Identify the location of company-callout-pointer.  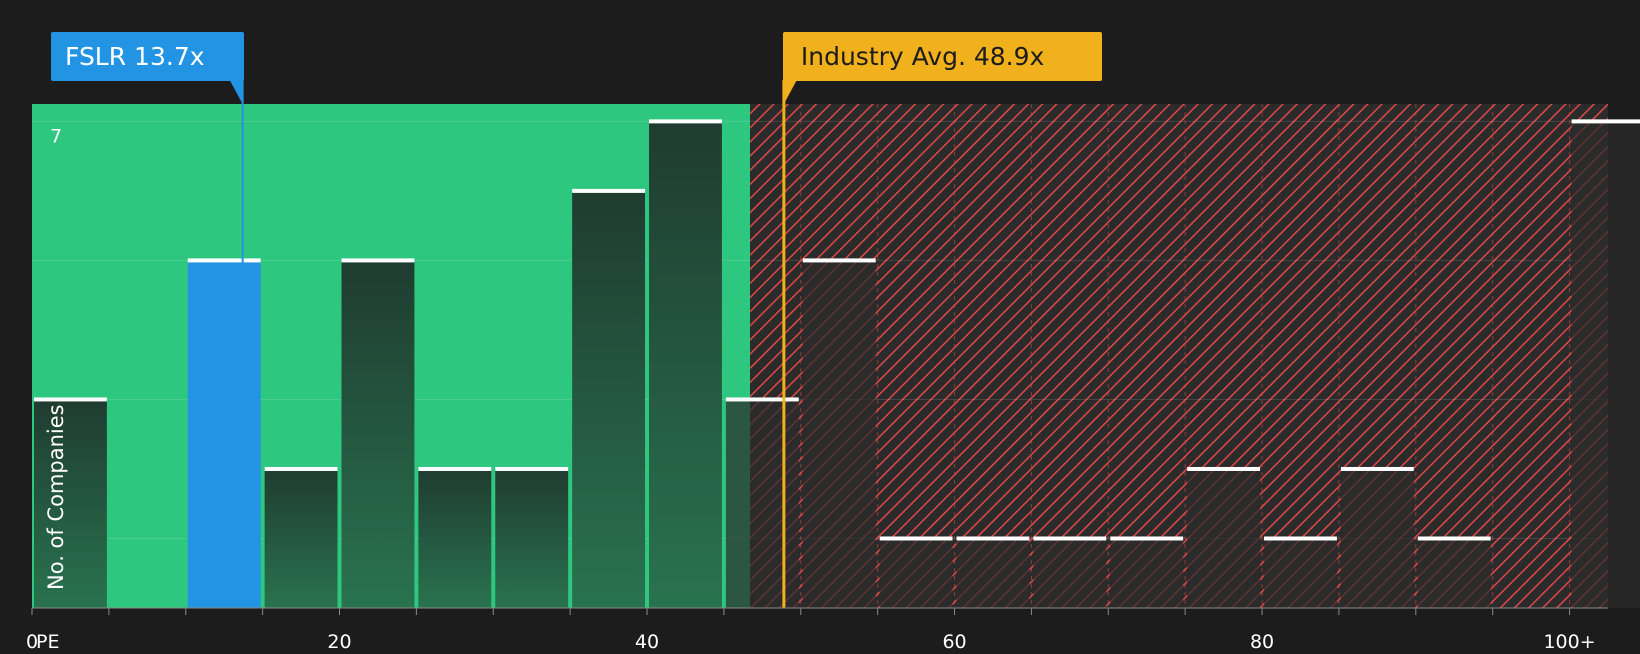
(236, 92).